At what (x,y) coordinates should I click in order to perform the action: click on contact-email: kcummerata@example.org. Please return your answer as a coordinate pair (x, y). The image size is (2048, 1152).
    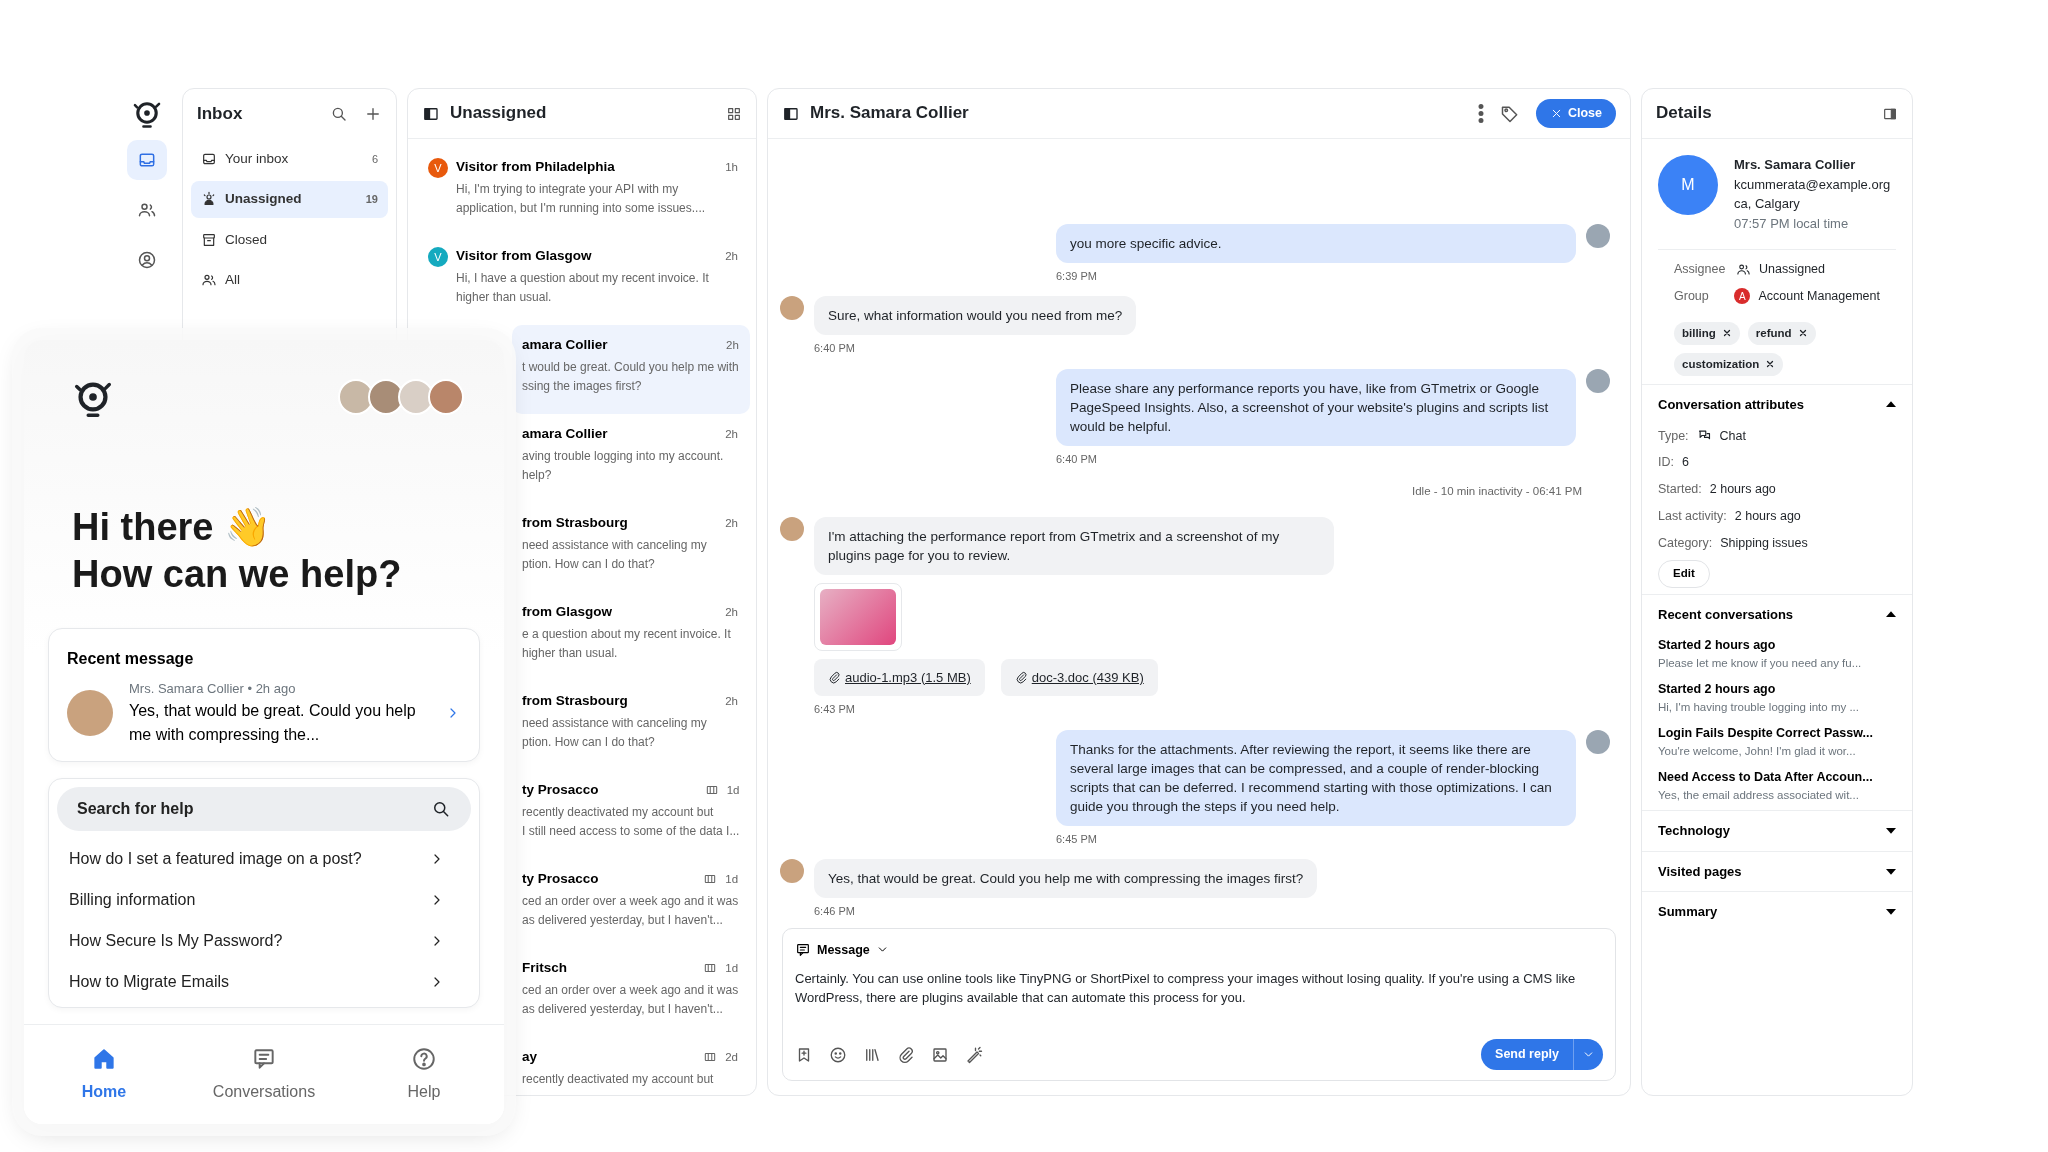
    Looking at the image, I should click on (1812, 184).